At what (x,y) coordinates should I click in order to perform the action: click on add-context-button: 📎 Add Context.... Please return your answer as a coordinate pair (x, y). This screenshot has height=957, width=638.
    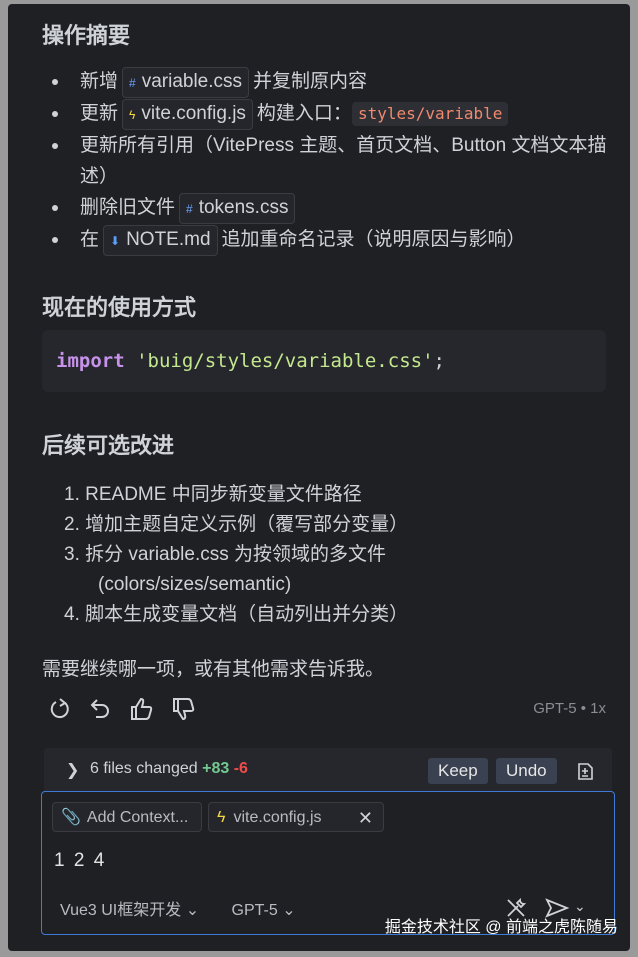
    Looking at the image, I should click on (127, 817).